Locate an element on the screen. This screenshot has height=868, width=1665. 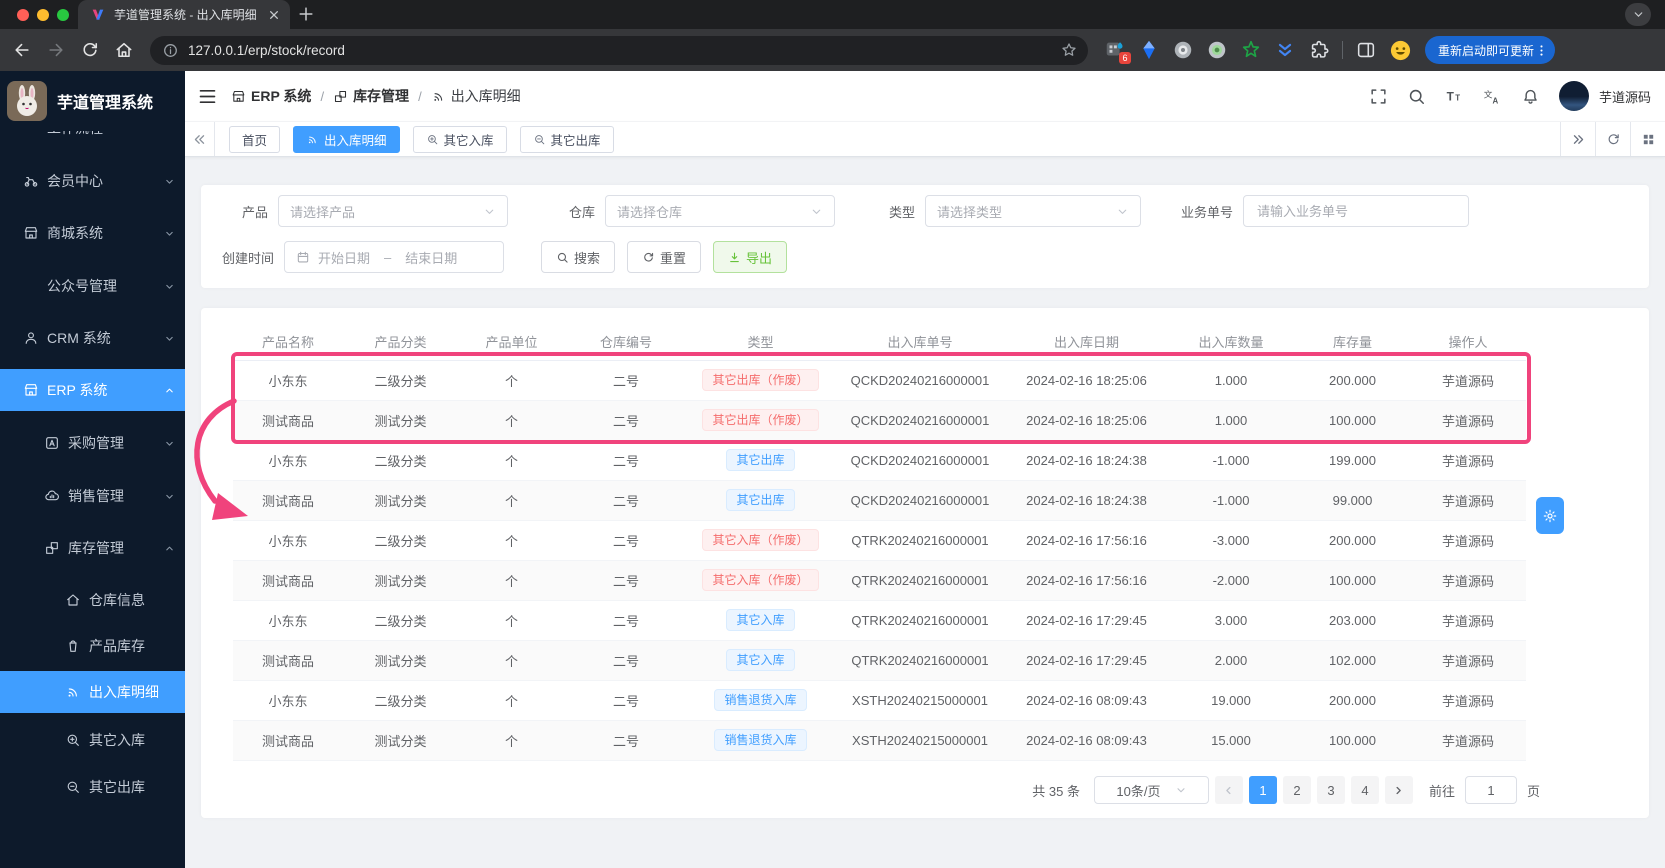
extension-green-star-icon is located at coordinates (1251, 50).